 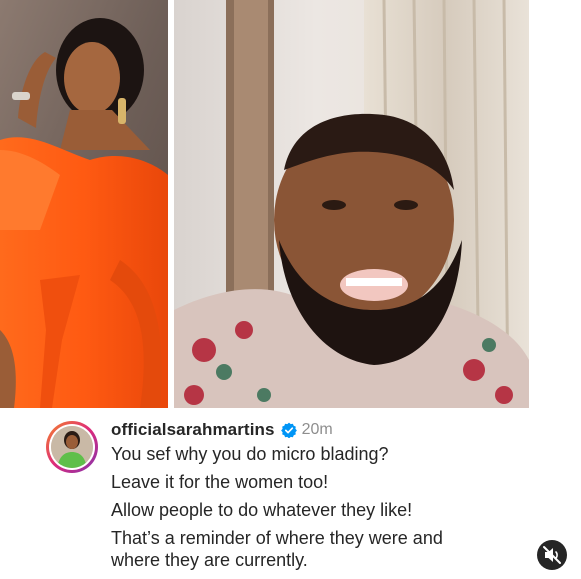 I want to click on comment-line: You sef why you do micro blading?, so click(x=250, y=454).